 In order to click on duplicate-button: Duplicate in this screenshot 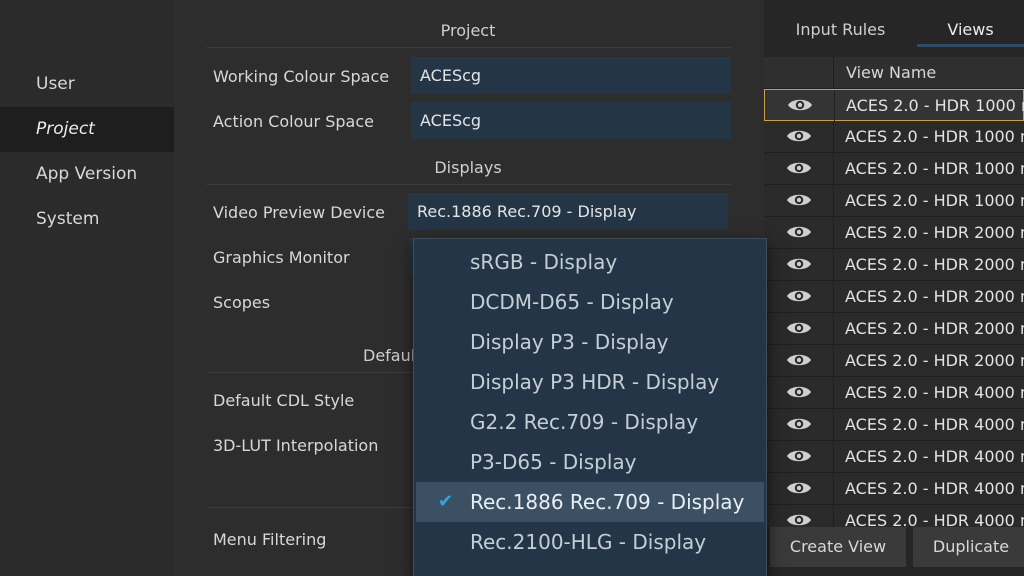, I will do `click(968, 547)`.